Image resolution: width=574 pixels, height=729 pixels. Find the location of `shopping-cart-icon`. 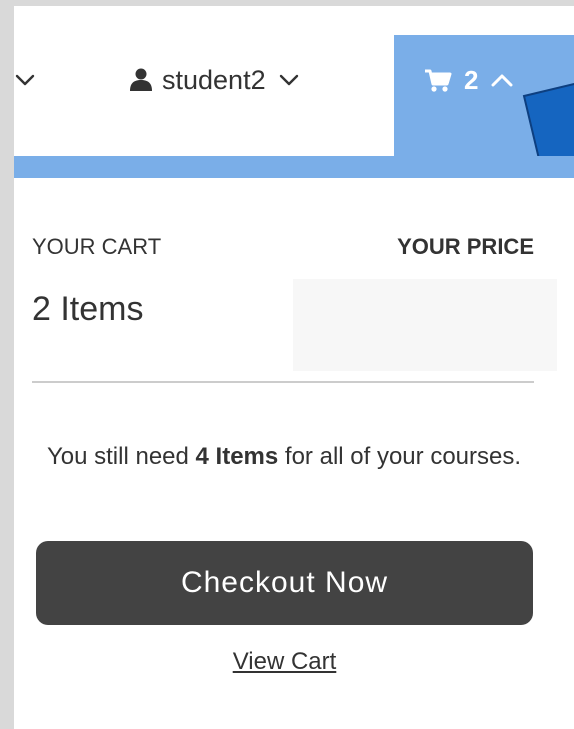

shopping-cart-icon is located at coordinates (438, 80).